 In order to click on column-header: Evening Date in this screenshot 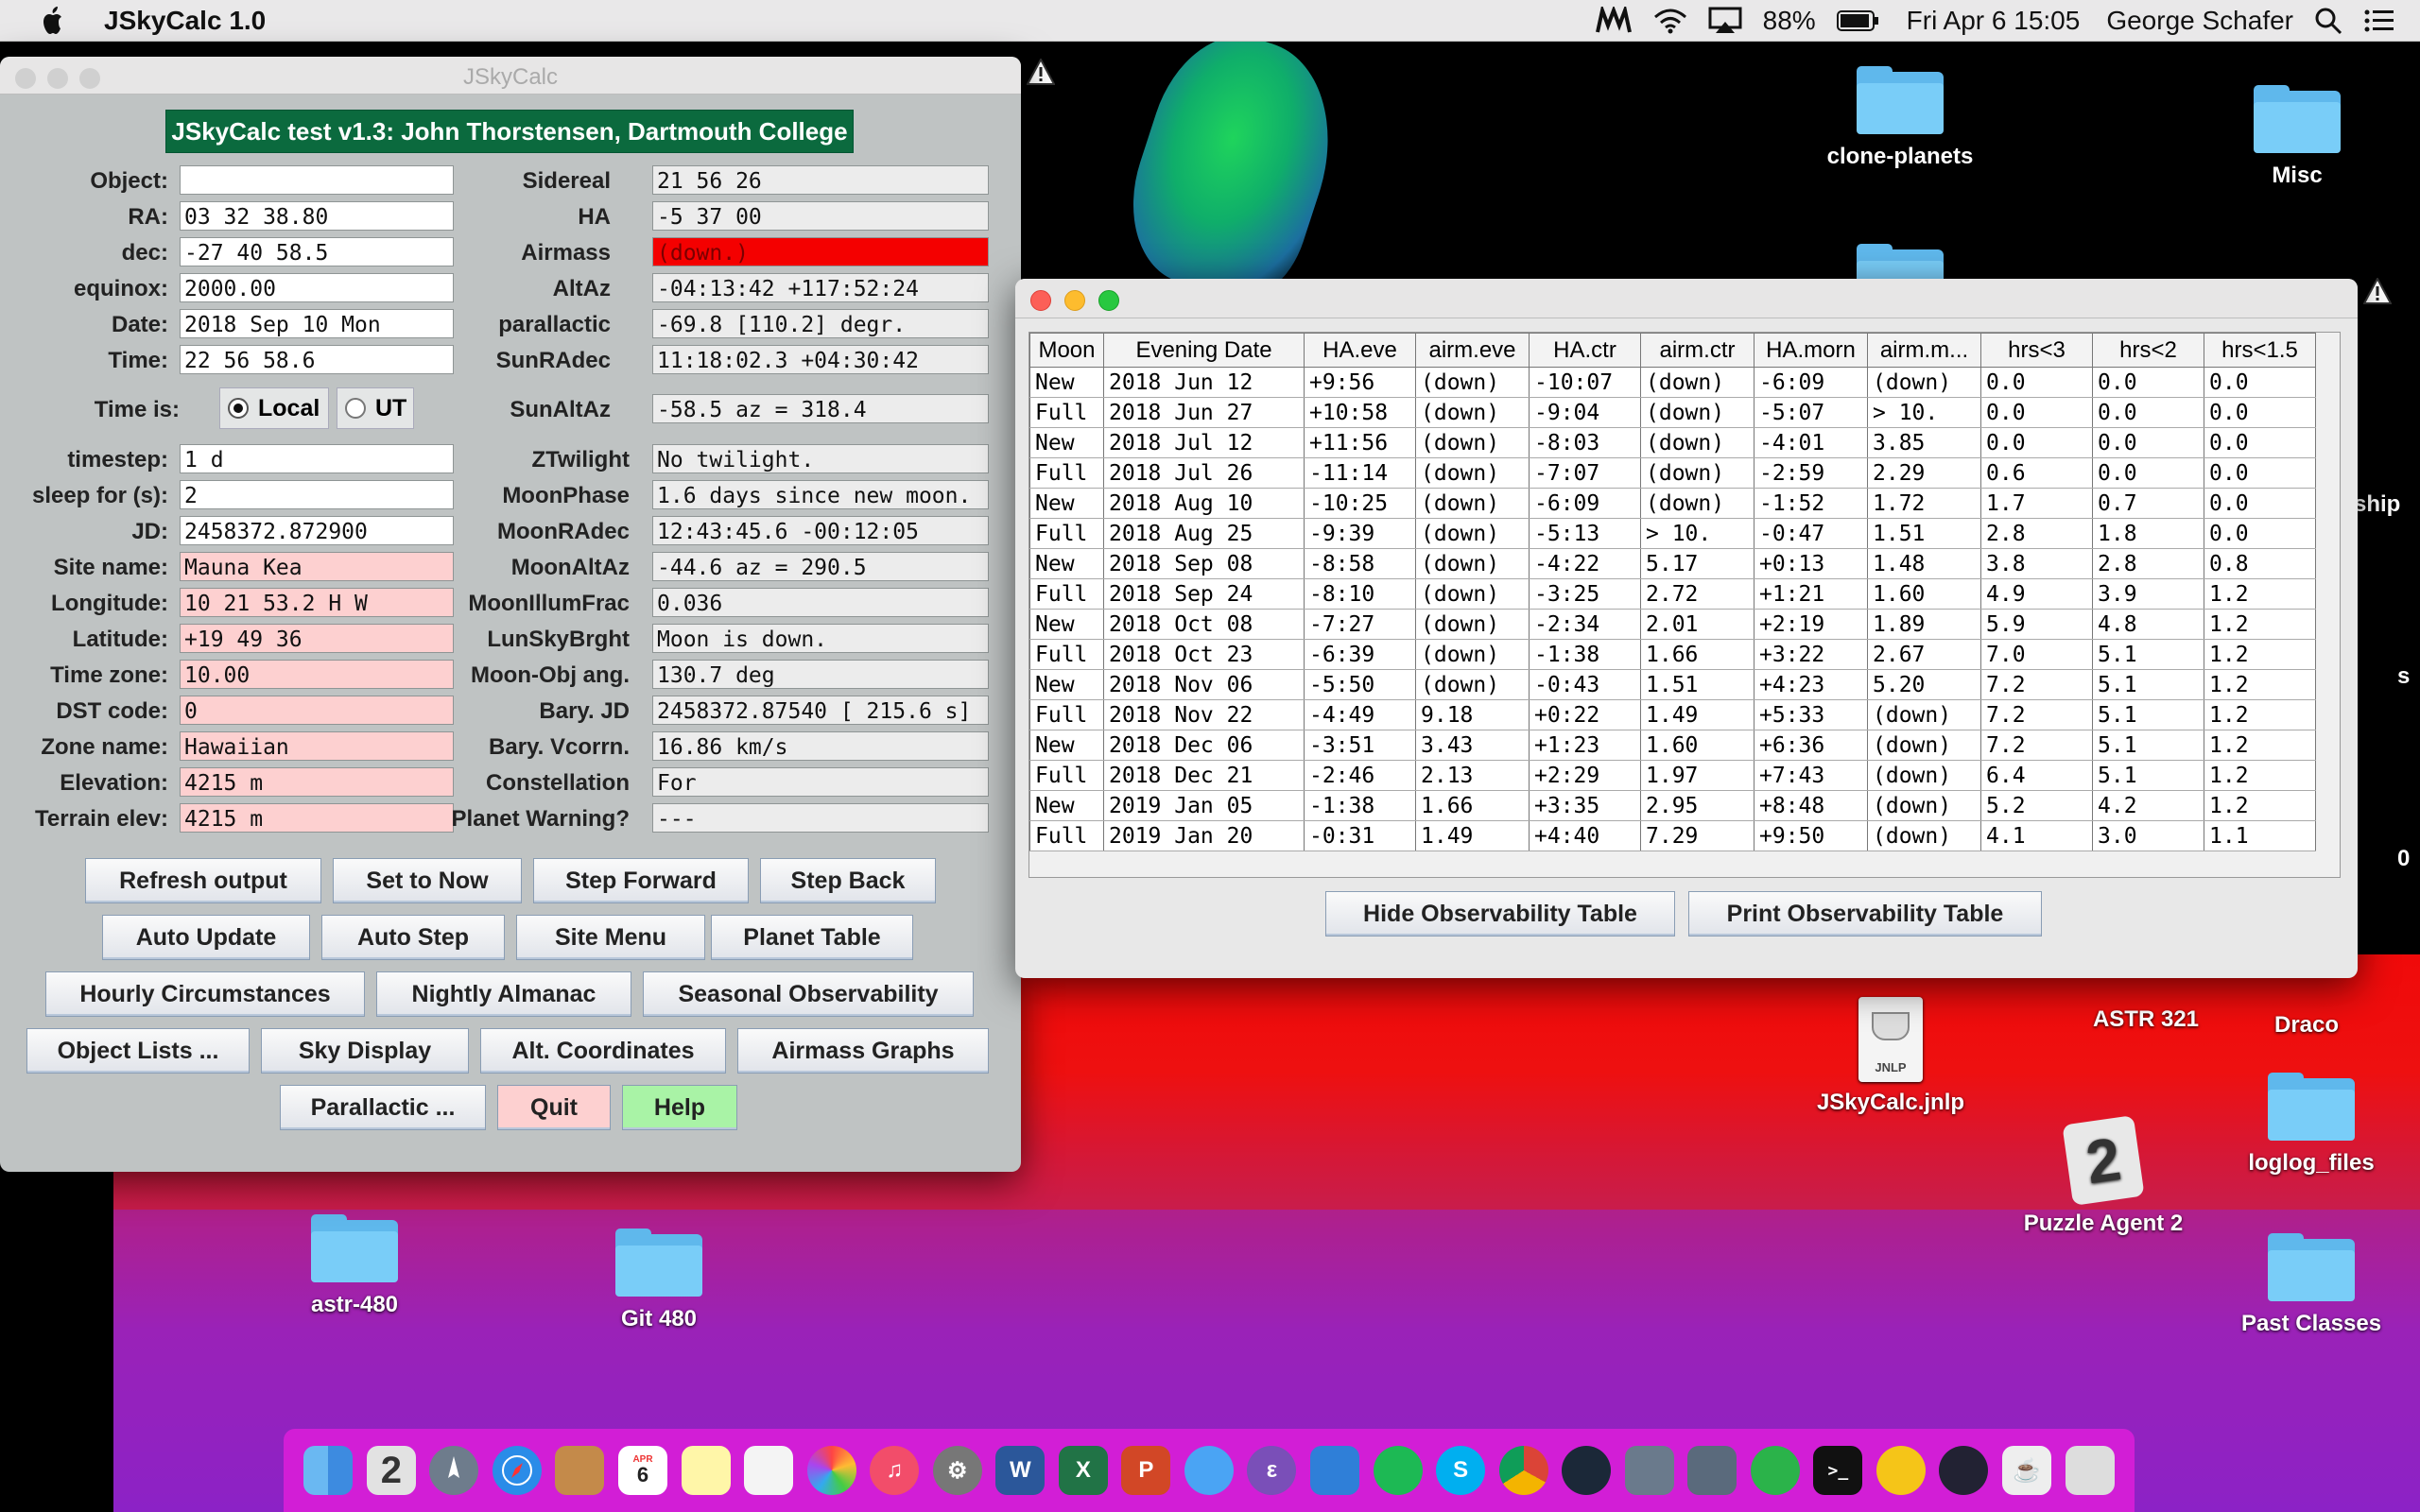, I will do `click(1204, 350)`.